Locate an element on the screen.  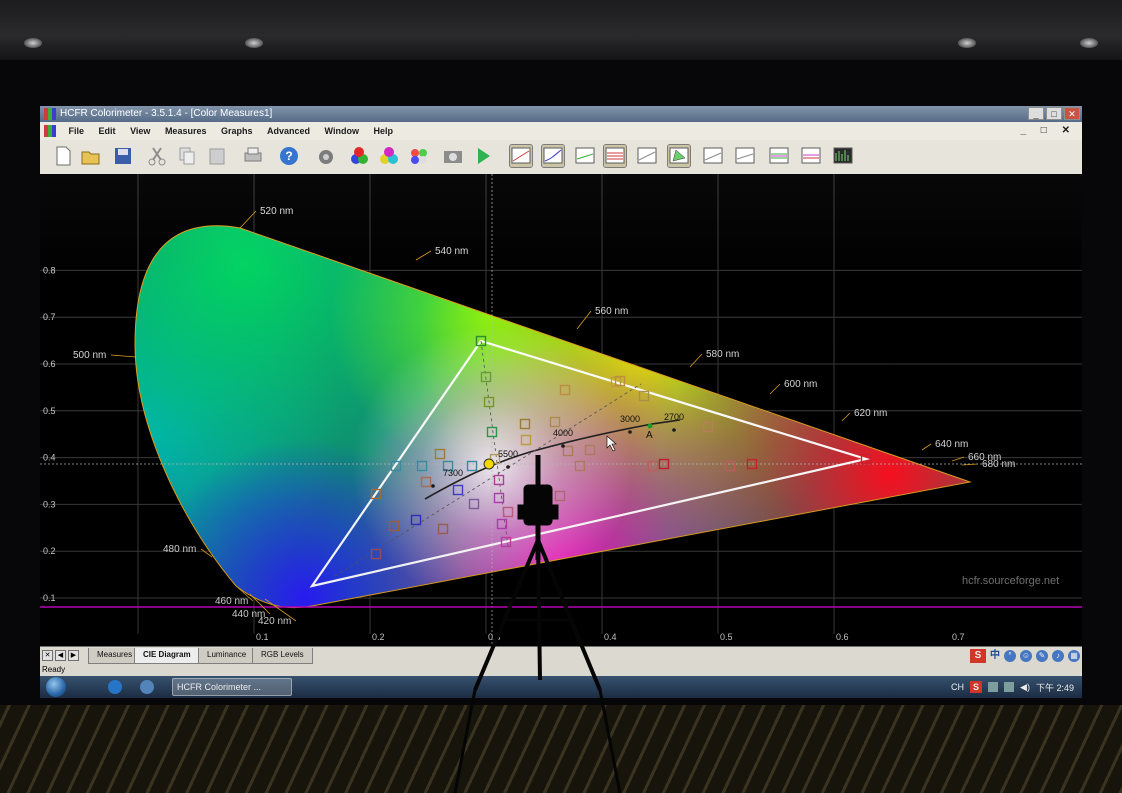
wavelength-label: 480 nm is located at coordinates (179, 549).